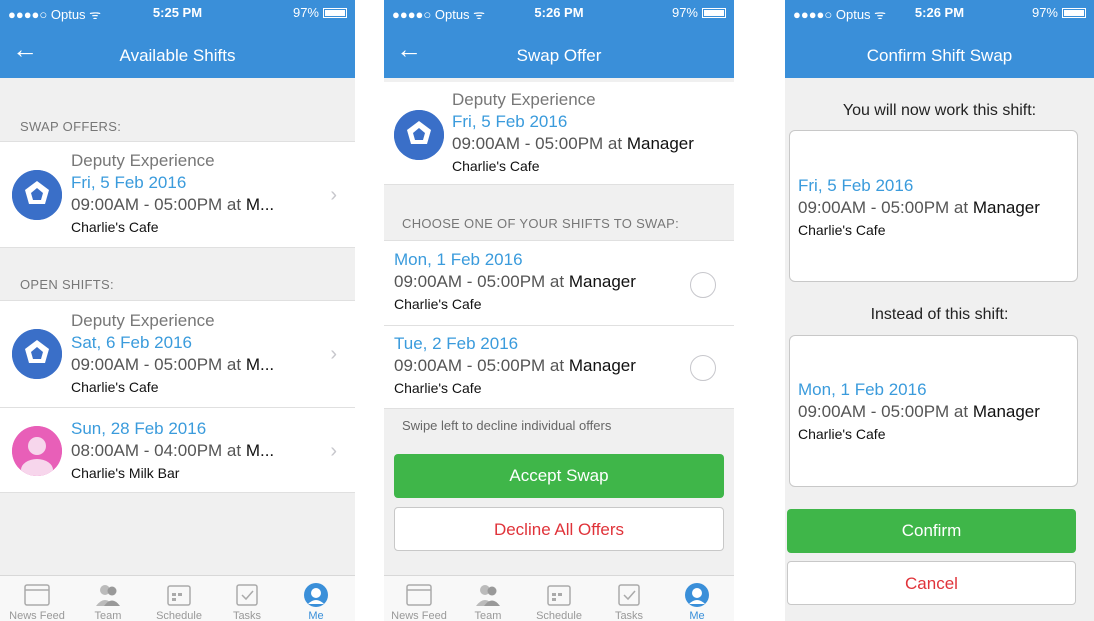  Describe the element at coordinates (629, 595) in the screenshot. I see `tasks-icon` at that location.